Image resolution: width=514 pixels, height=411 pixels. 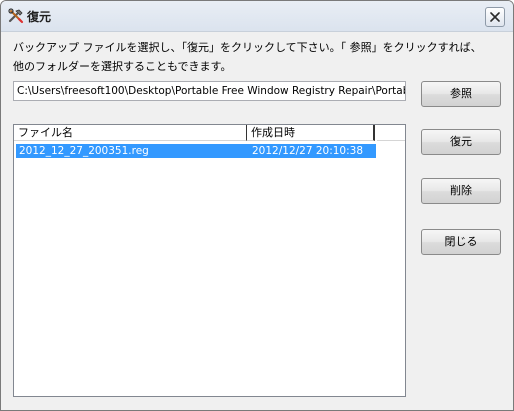 I want to click on close-button: 閉じる, so click(x=461, y=242).